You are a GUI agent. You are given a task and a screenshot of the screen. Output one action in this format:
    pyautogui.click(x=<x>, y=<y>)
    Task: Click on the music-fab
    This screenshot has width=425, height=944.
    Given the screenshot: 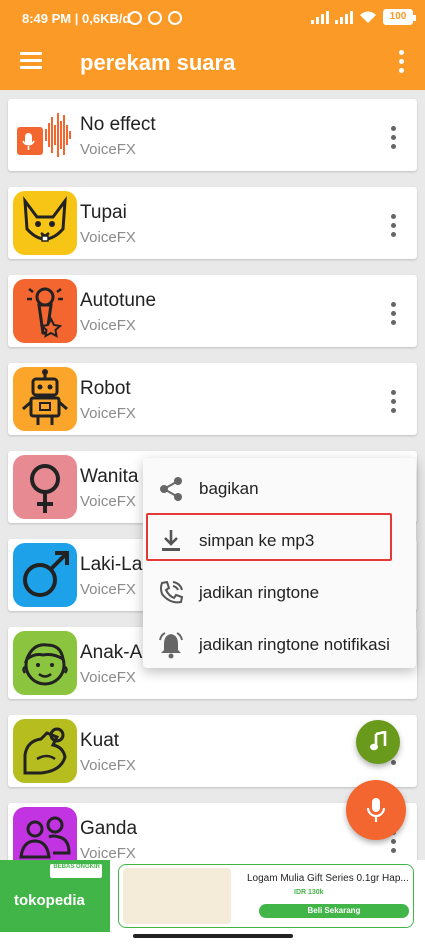 What is the action you would take?
    pyautogui.click(x=378, y=742)
    